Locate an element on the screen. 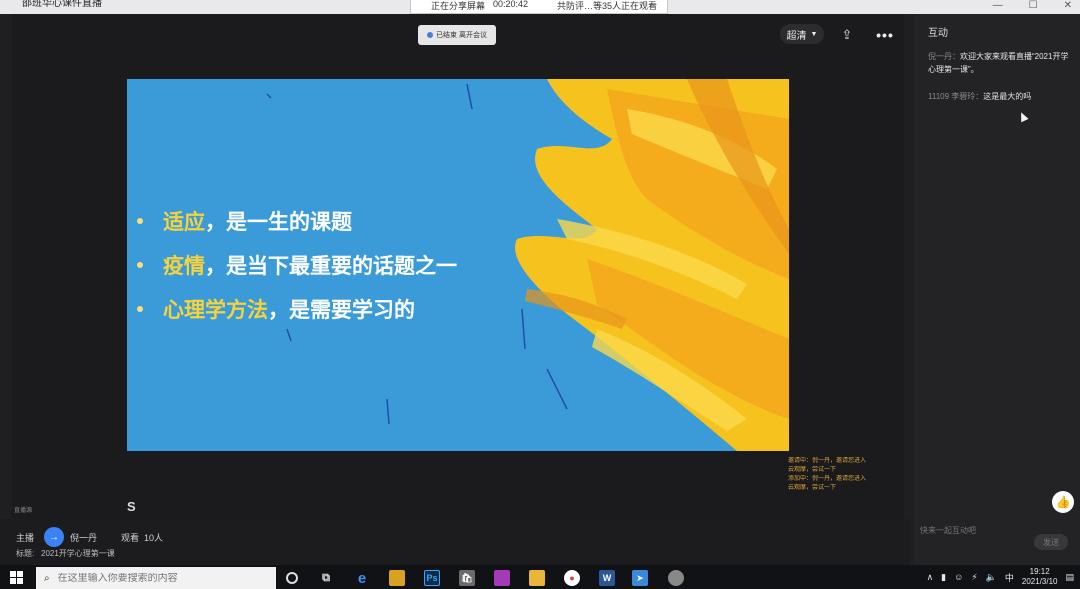 The image size is (1080, 589). maximize-icon: ☐ is located at coordinates (1033, 5).